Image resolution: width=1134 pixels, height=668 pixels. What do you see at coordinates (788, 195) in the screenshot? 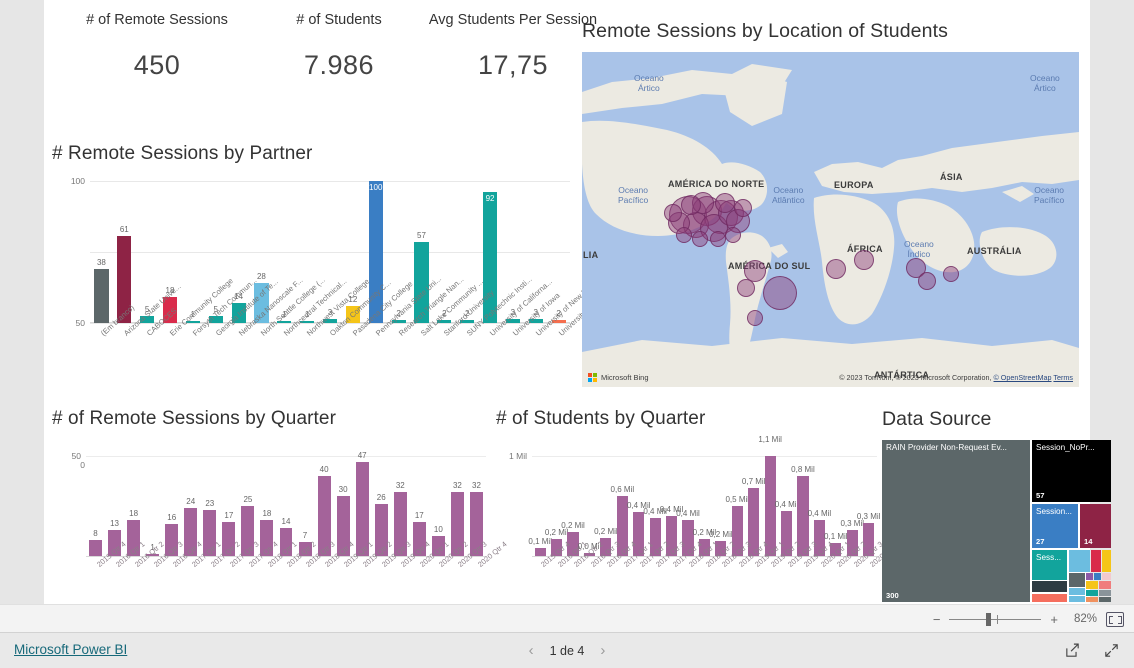
I see `map-ocean-label: Oceano Atlântico` at bounding box center [788, 195].